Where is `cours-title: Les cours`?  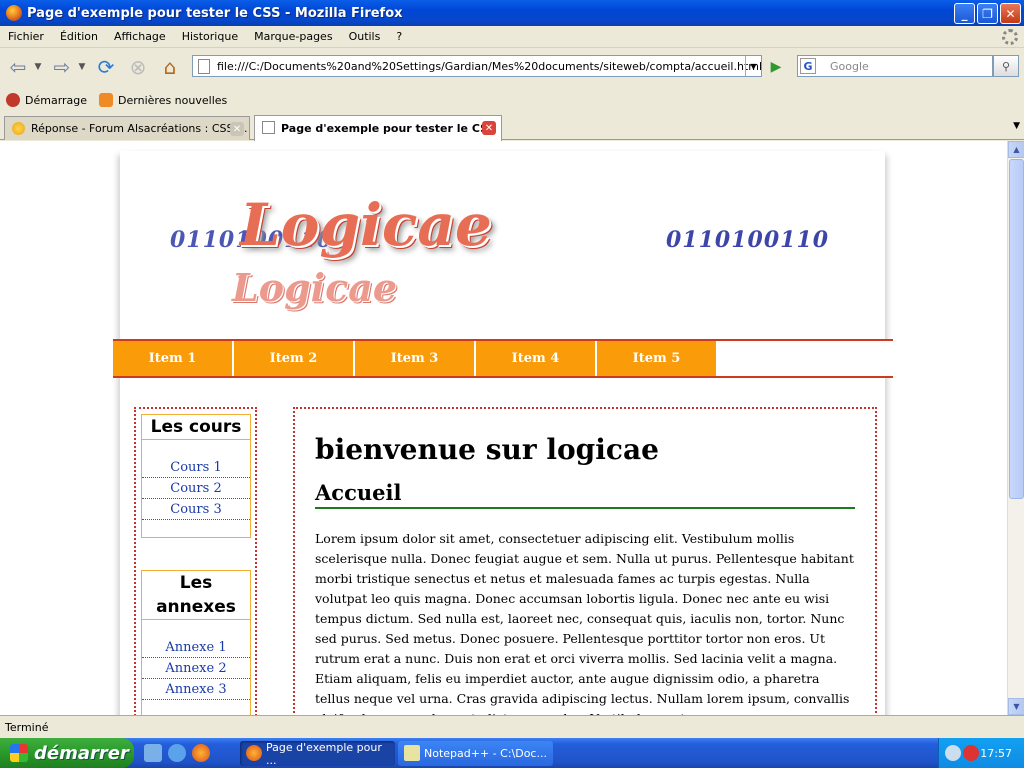 cours-title: Les cours is located at coordinates (196, 427).